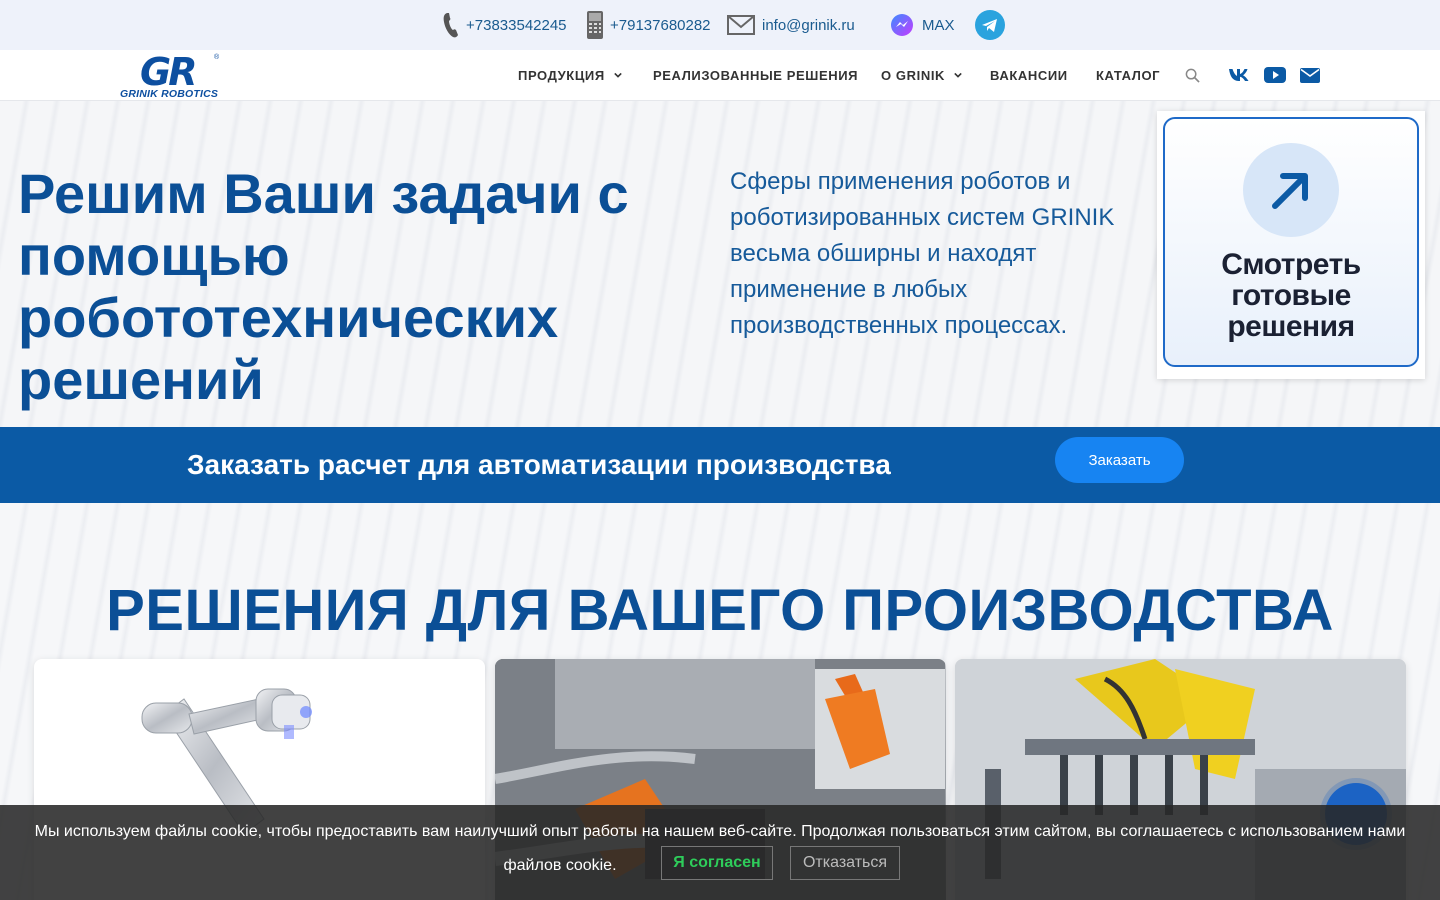 The width and height of the screenshot is (1440, 900). What do you see at coordinates (169, 94) in the screenshot?
I see `logo-text: GRINIK ROBOTICS` at bounding box center [169, 94].